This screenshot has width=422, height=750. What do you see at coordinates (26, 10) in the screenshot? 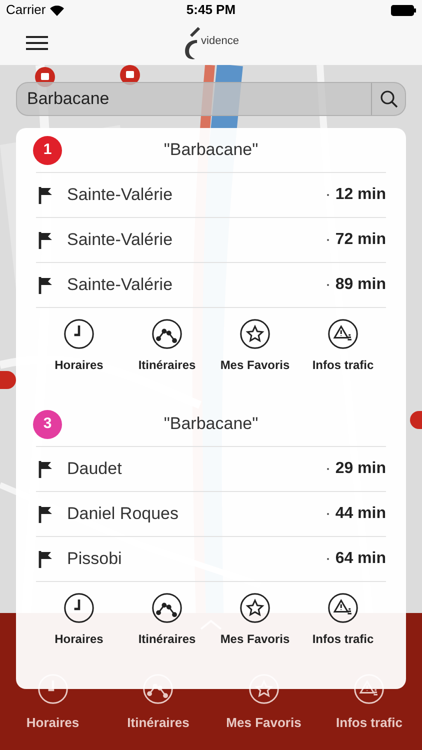
I see `carrier-label: Carrier` at bounding box center [26, 10].